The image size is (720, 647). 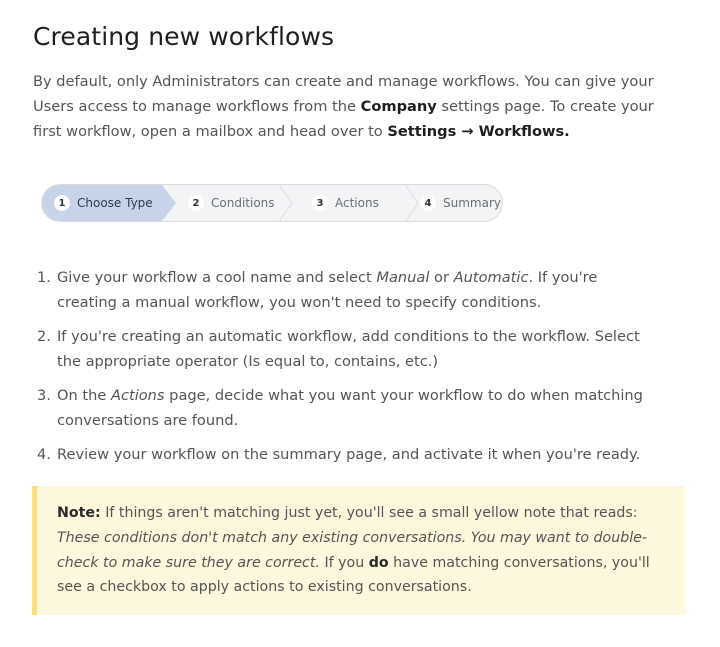 What do you see at coordinates (44, 277) in the screenshot?
I see `list-number: 1.` at bounding box center [44, 277].